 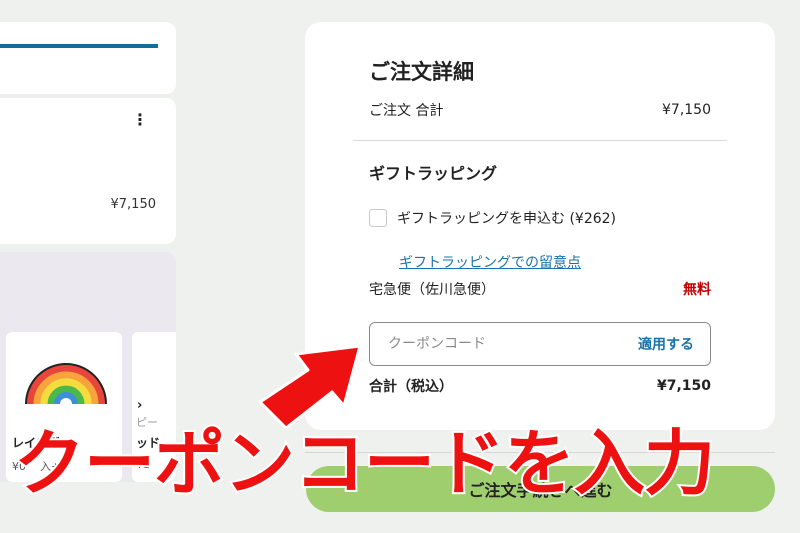 What do you see at coordinates (88, 58) in the screenshot?
I see `progress-card` at bounding box center [88, 58].